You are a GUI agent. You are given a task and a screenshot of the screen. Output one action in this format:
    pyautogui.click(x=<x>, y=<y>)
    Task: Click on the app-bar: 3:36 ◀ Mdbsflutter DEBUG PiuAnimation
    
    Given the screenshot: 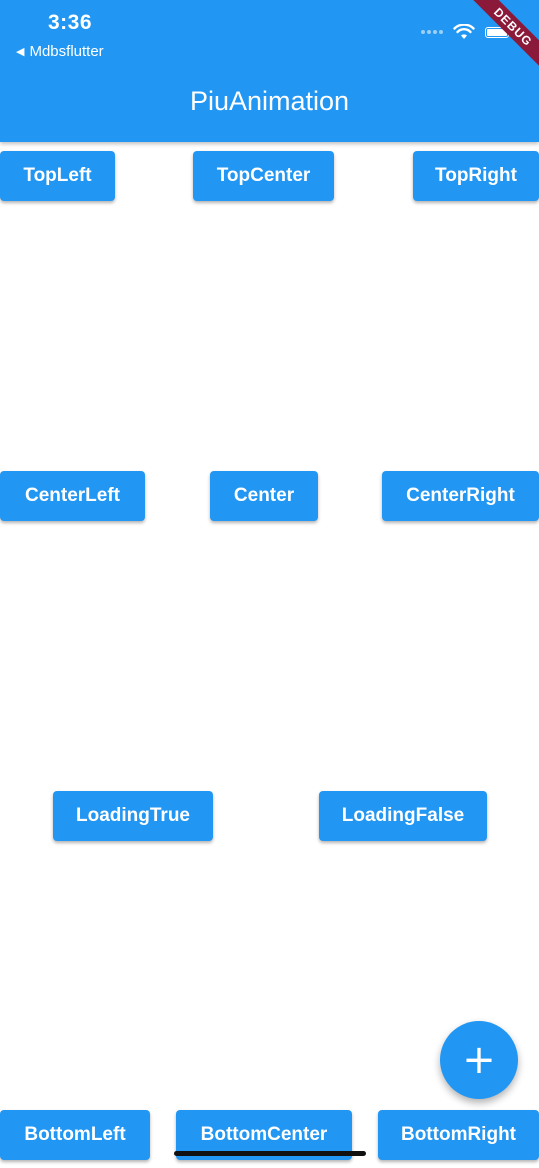 What is the action you would take?
    pyautogui.click(x=269, y=71)
    